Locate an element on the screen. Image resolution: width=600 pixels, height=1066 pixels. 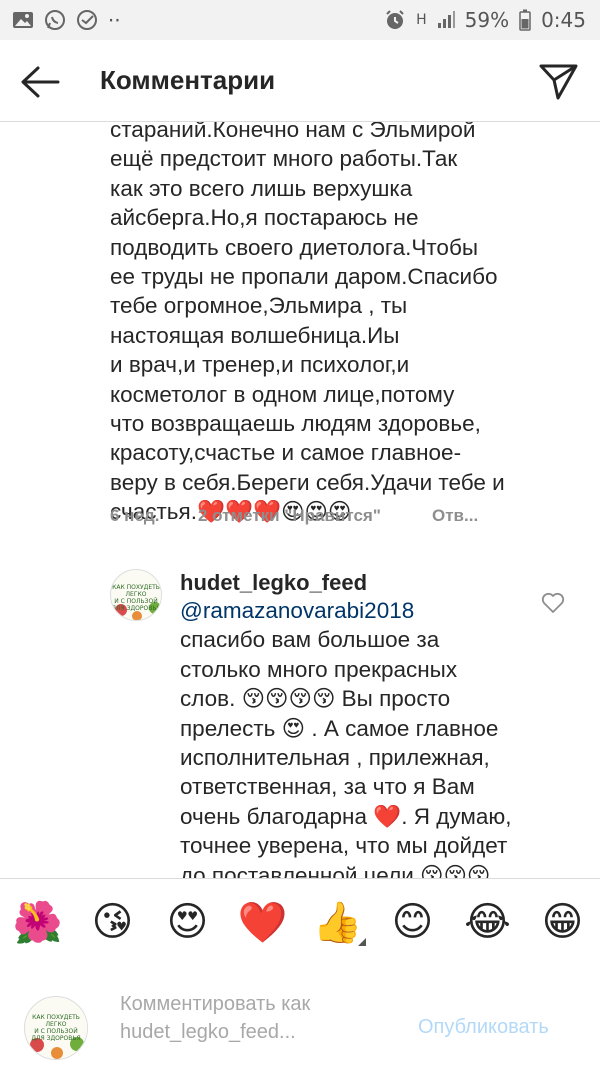
smile-emoji-button: 😊 is located at coordinates (413, 922).